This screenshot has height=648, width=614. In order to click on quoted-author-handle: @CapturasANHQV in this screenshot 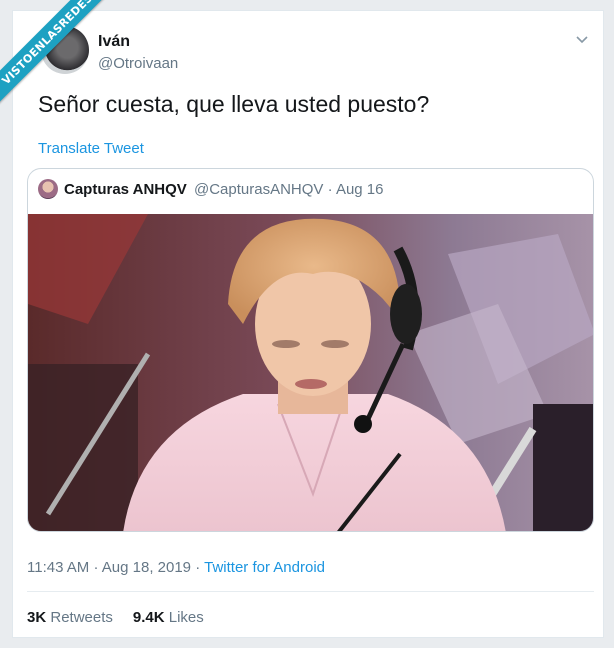, I will do `click(259, 189)`.